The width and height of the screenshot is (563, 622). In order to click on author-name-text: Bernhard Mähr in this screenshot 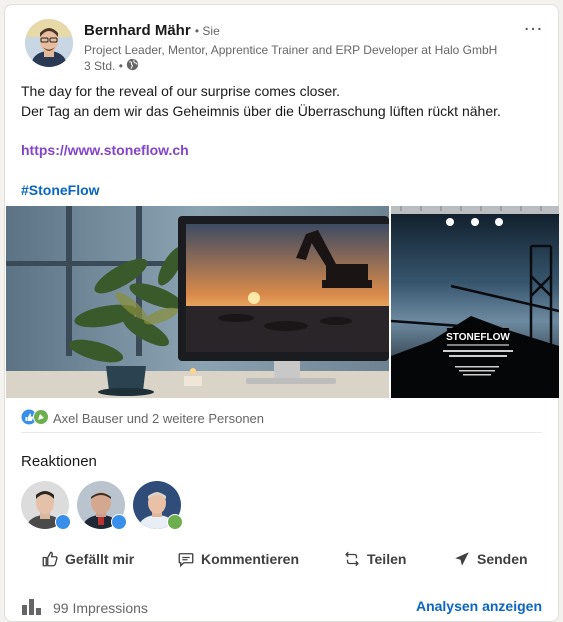, I will do `click(137, 30)`.